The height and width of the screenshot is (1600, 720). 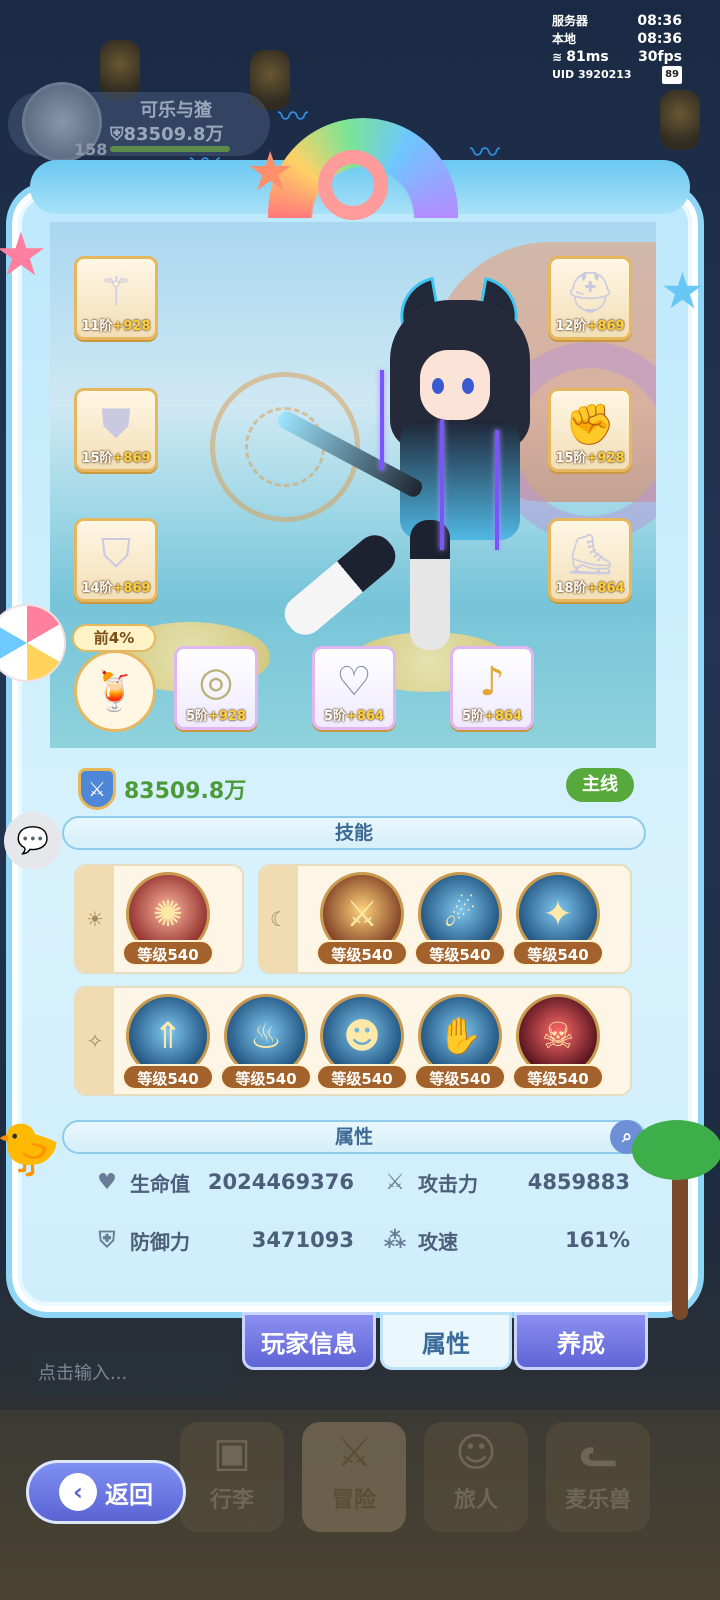 I want to click on ping-readout: ≋ 81ms, so click(x=580, y=57).